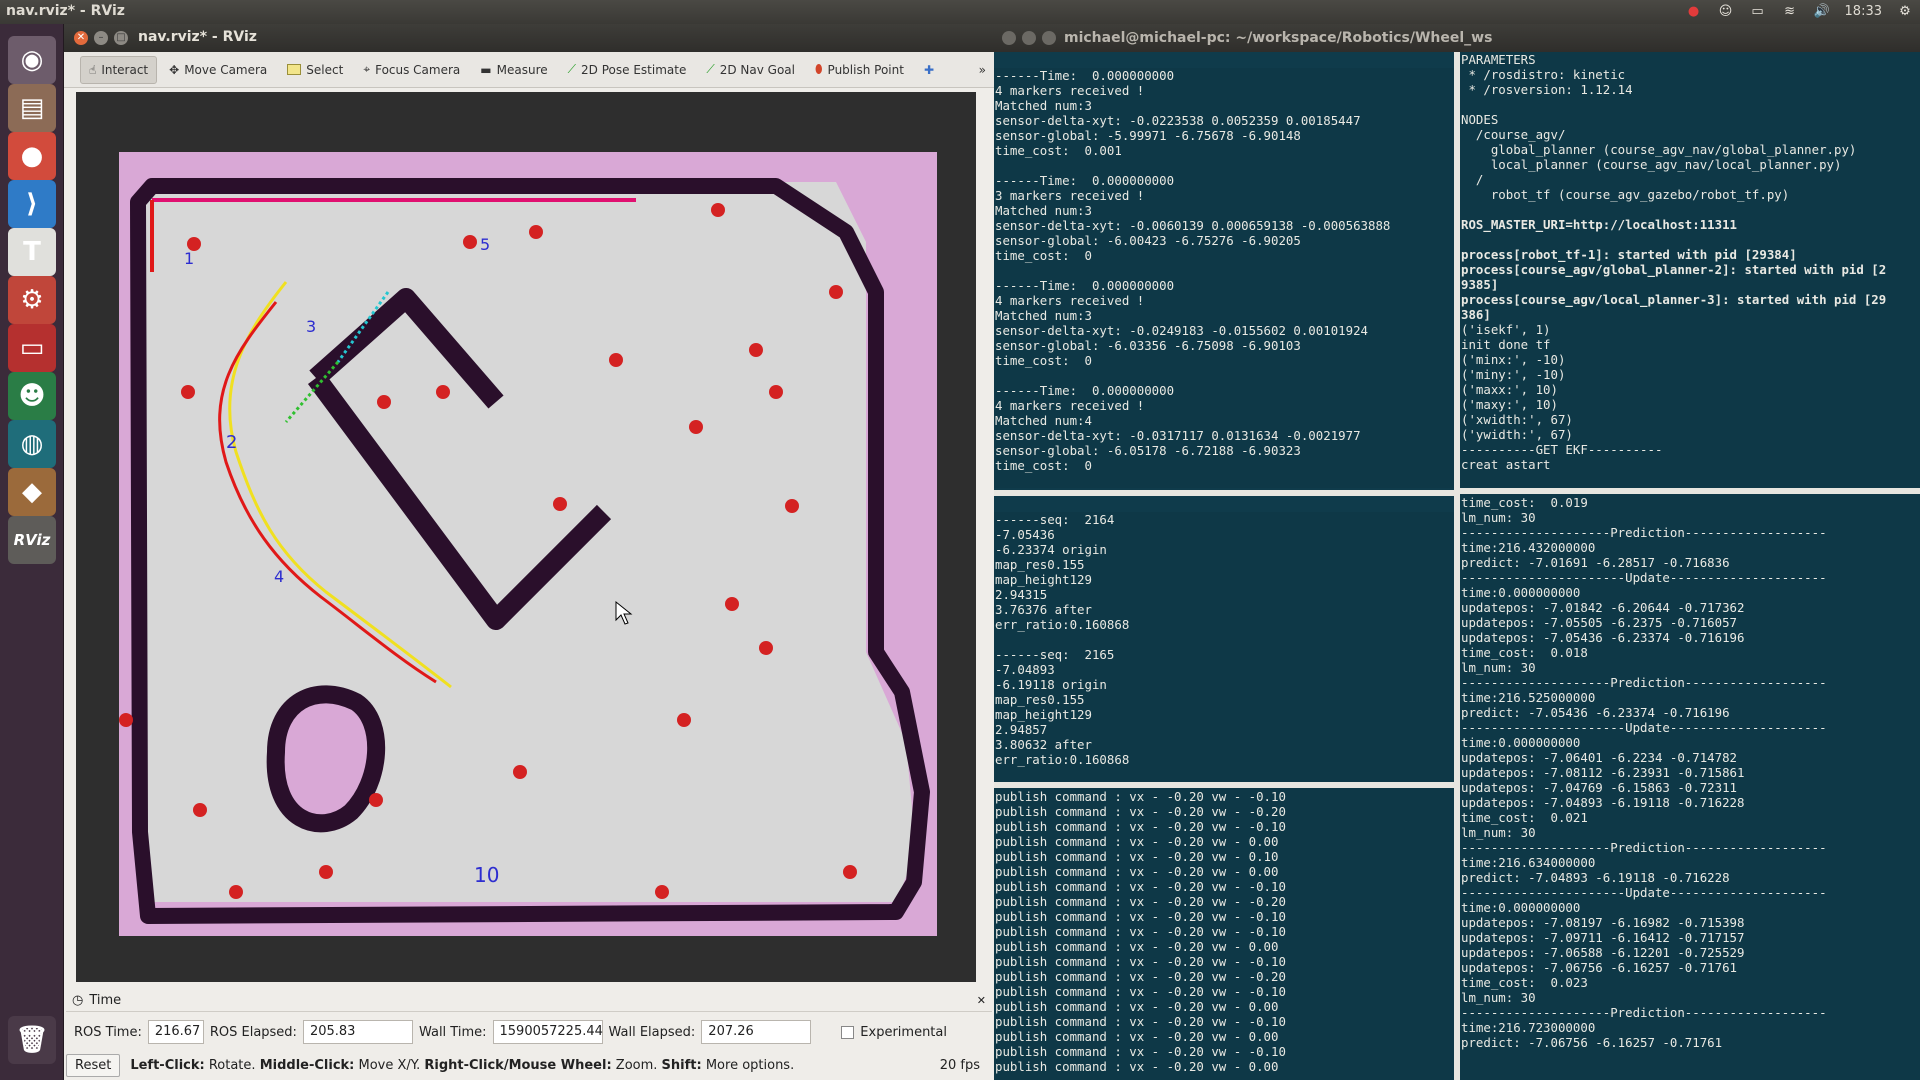  I want to click on clock: 18:33, so click(1863, 11).